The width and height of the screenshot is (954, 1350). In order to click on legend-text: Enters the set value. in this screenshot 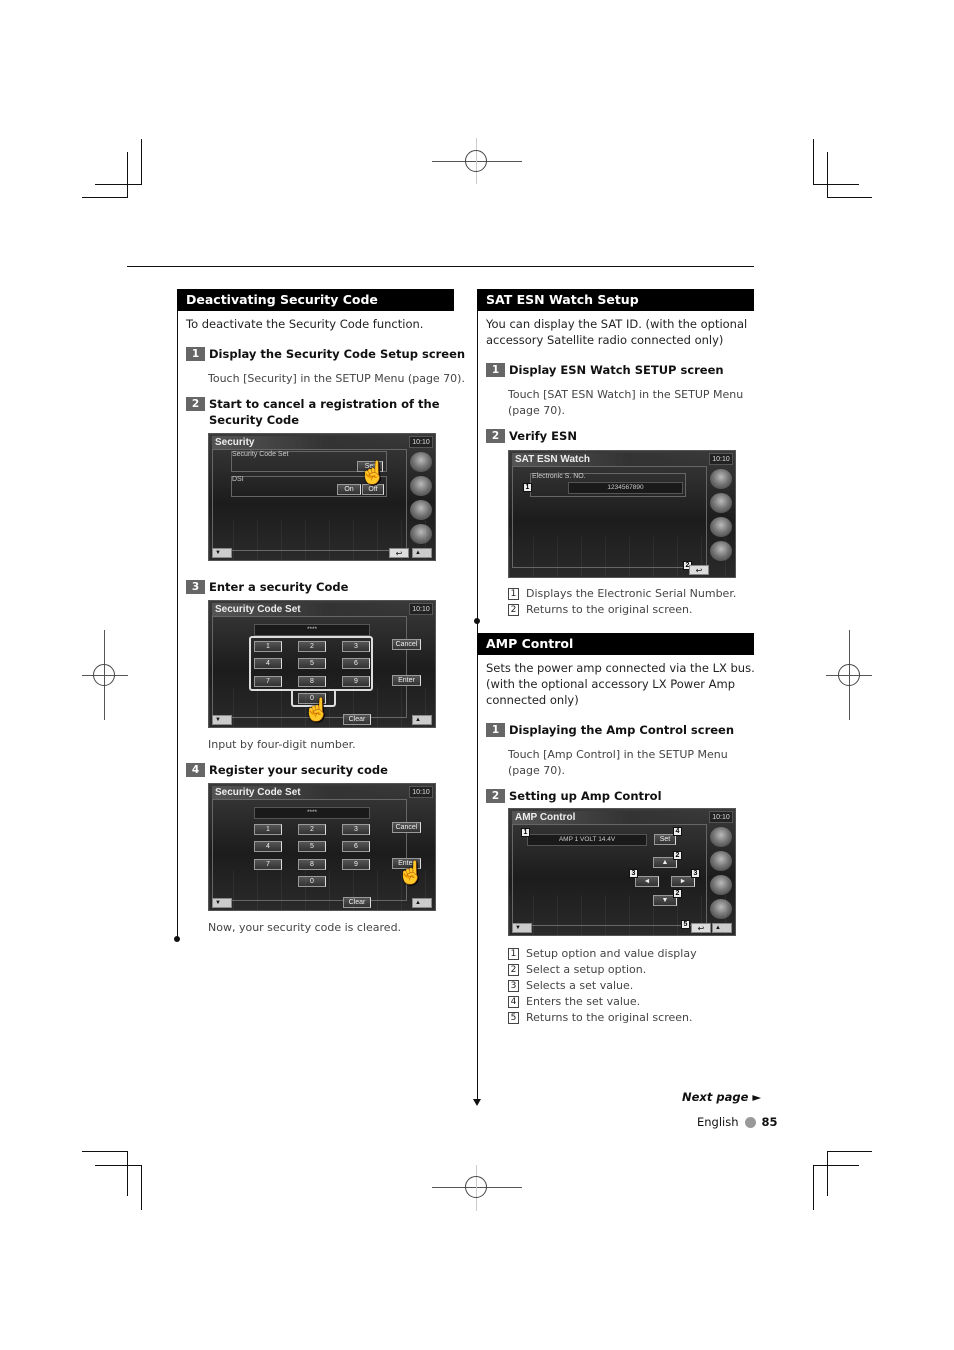, I will do `click(583, 1001)`.